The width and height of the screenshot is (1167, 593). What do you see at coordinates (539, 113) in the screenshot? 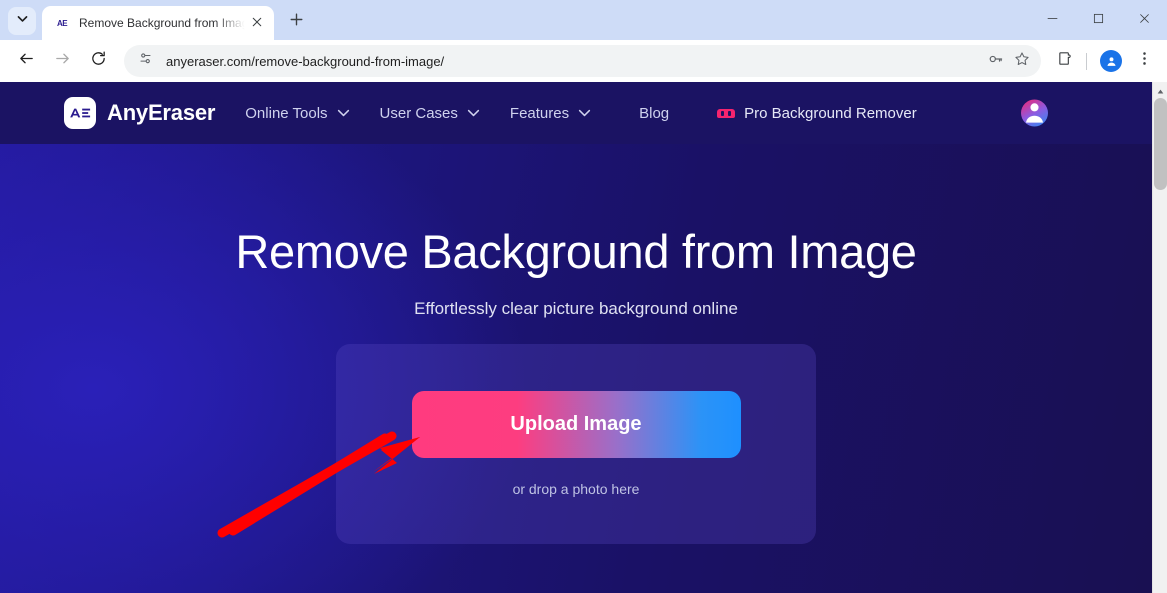
I see `nav-label: Features` at bounding box center [539, 113].